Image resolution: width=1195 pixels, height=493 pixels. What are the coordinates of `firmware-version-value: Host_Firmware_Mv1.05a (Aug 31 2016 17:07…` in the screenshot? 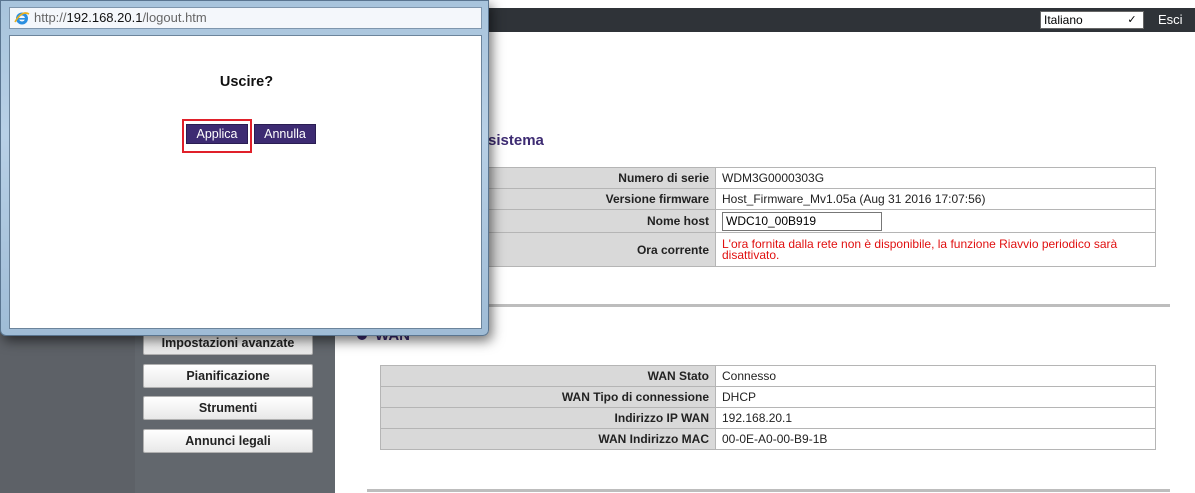 It's located at (935, 199).